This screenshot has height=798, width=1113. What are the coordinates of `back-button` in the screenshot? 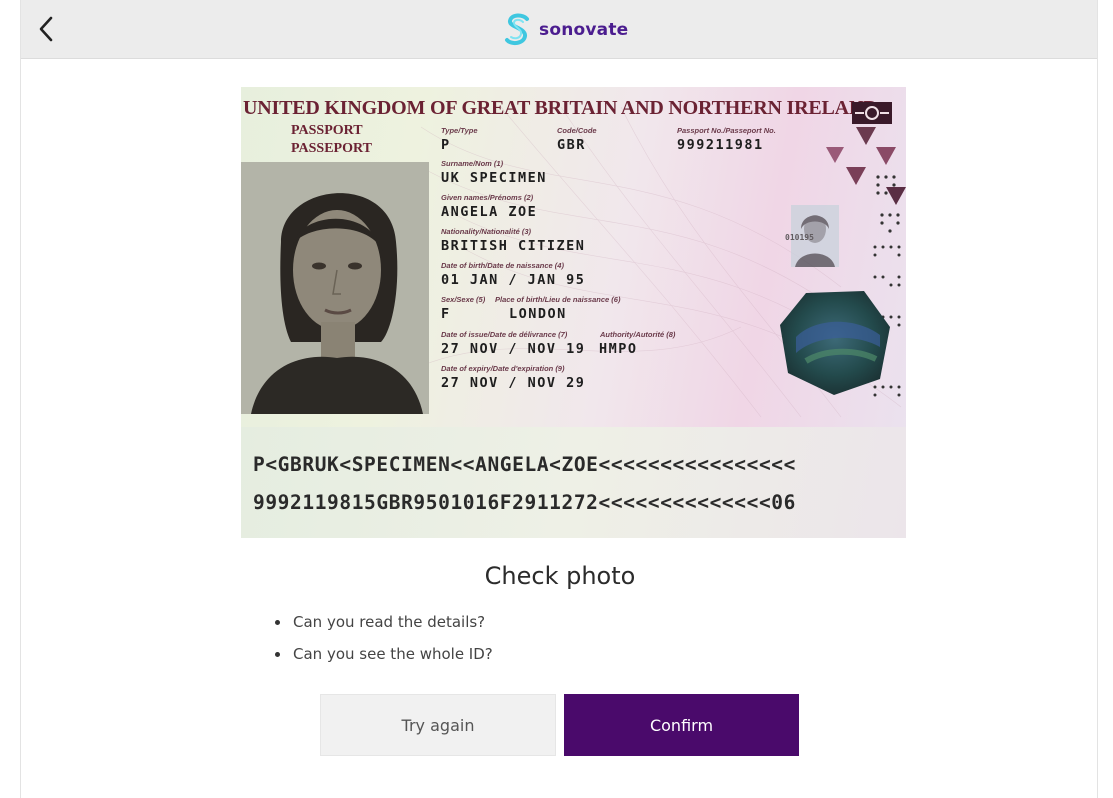 It's located at (46, 29).